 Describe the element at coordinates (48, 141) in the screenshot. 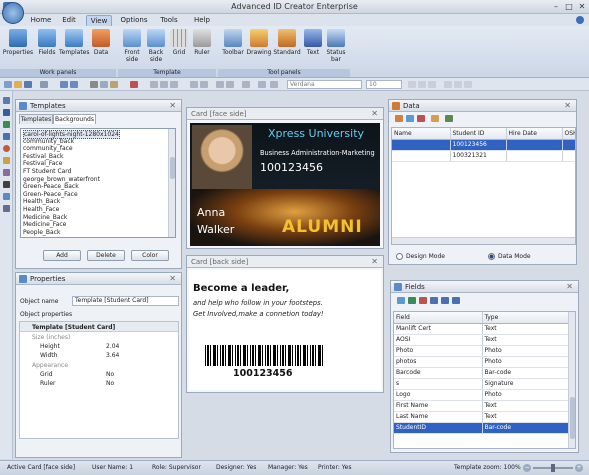

I see `list-item: community_back` at that location.